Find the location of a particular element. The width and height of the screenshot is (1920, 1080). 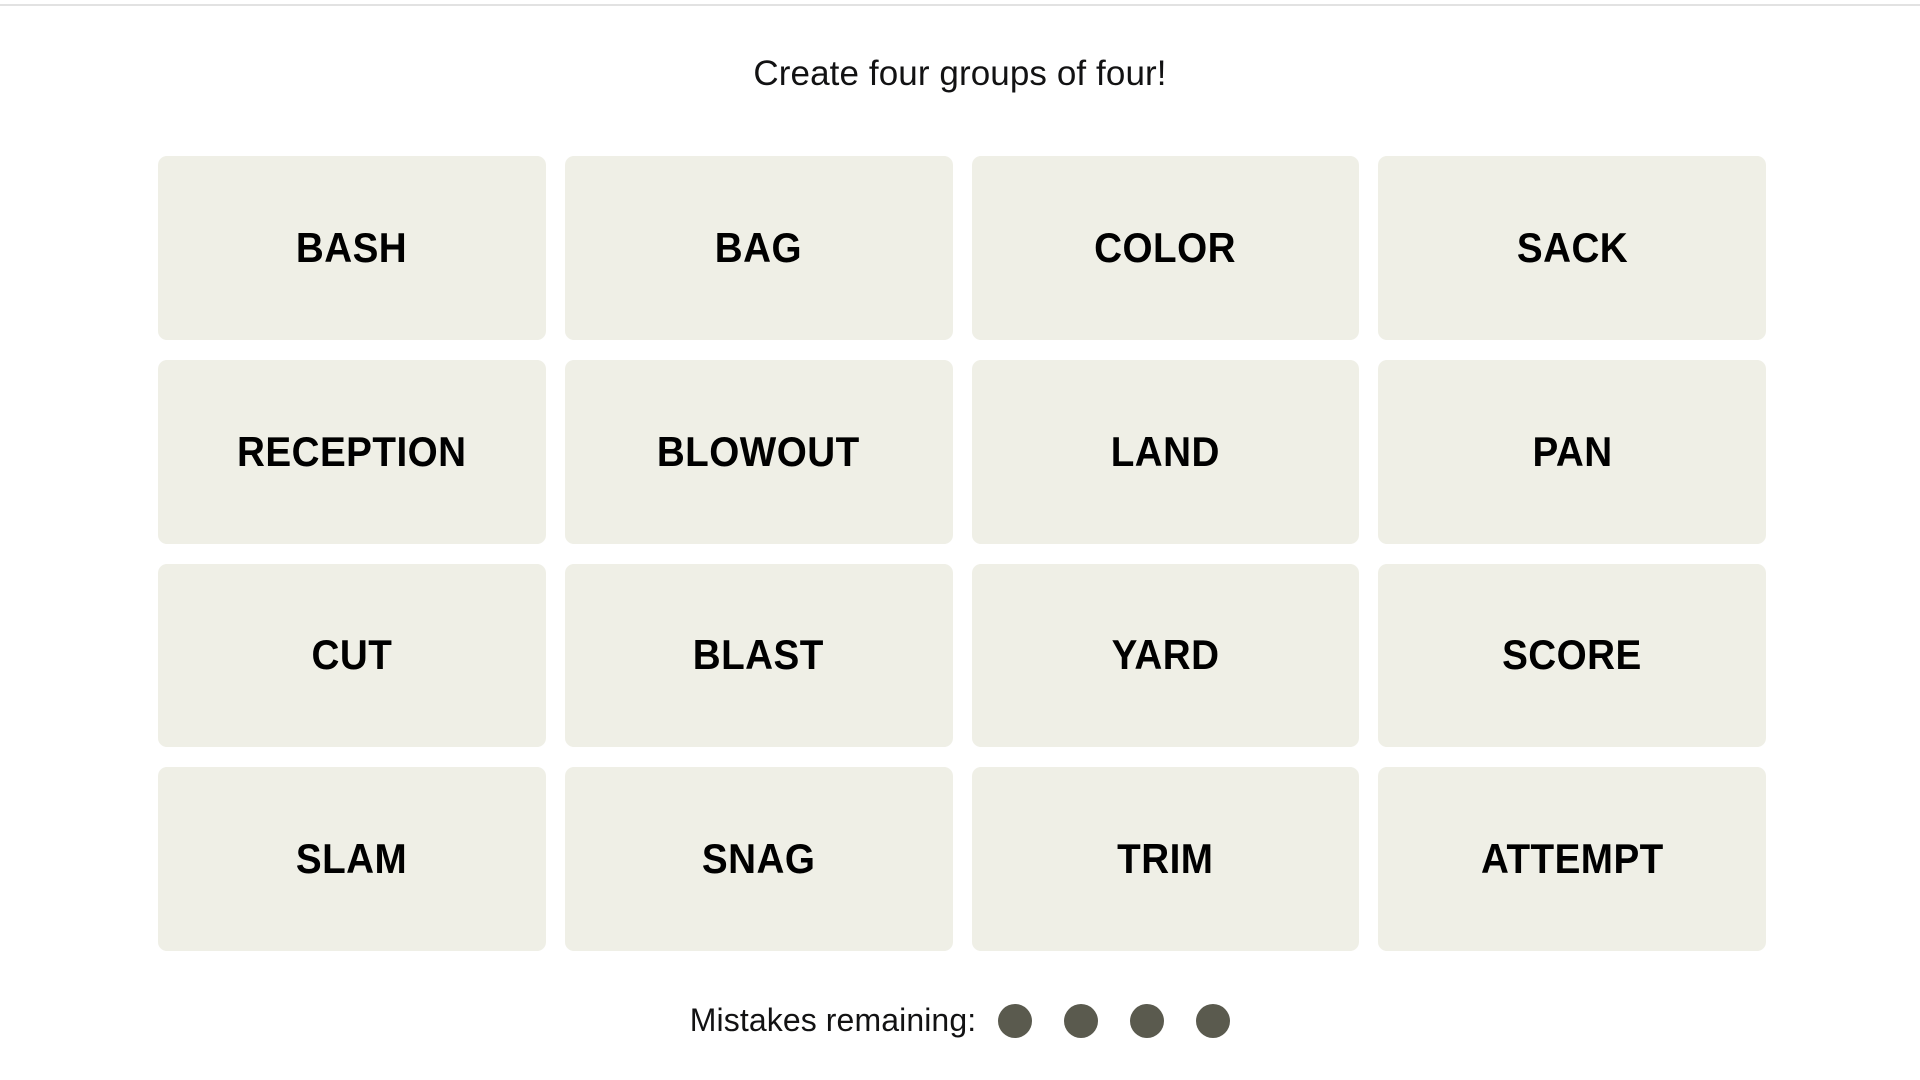

word-tile-label: BAG is located at coordinates (758, 247).